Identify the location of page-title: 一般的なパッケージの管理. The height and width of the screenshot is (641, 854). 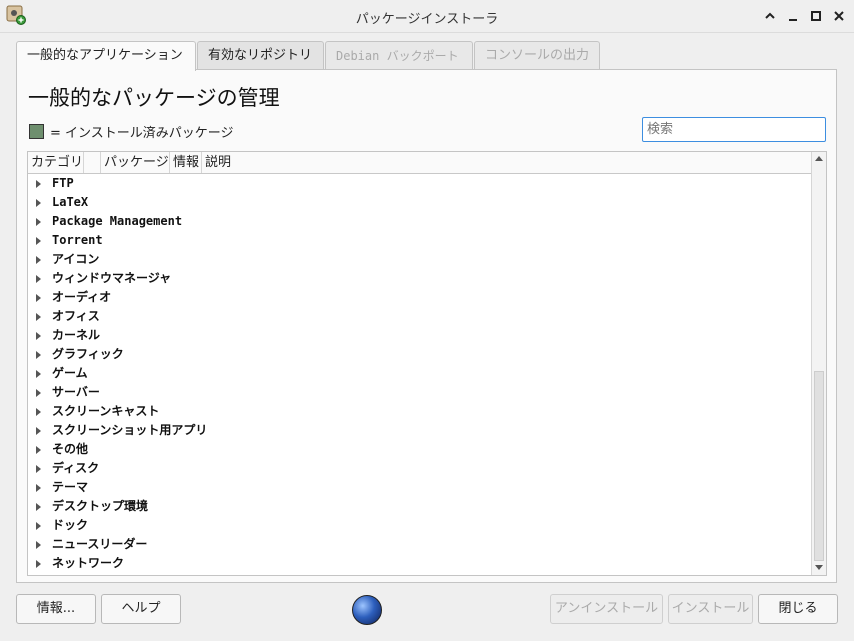
(154, 98).